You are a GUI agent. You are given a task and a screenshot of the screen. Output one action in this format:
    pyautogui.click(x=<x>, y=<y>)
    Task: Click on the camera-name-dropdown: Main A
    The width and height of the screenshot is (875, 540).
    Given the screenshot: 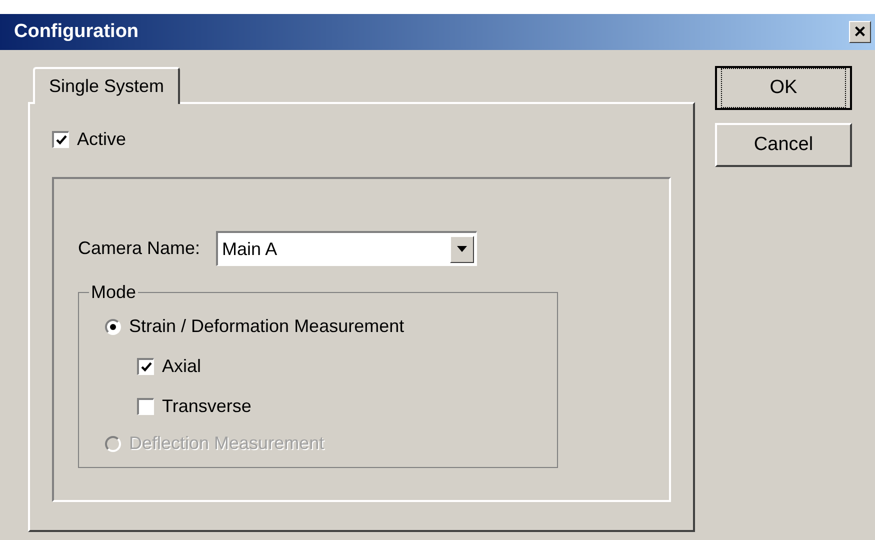 What is the action you would take?
    pyautogui.click(x=347, y=248)
    